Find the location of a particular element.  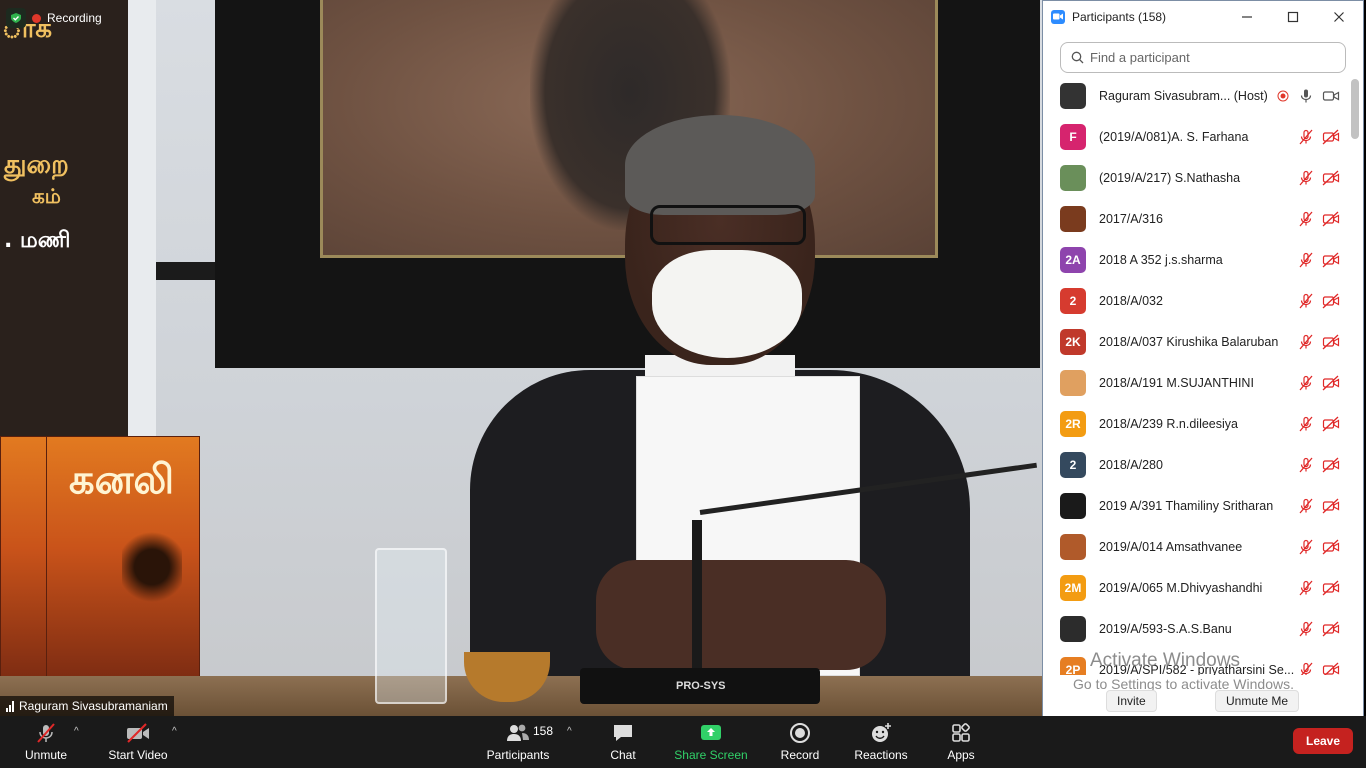

panel-titlebar: Participants (158) is located at coordinates (1203, 16).